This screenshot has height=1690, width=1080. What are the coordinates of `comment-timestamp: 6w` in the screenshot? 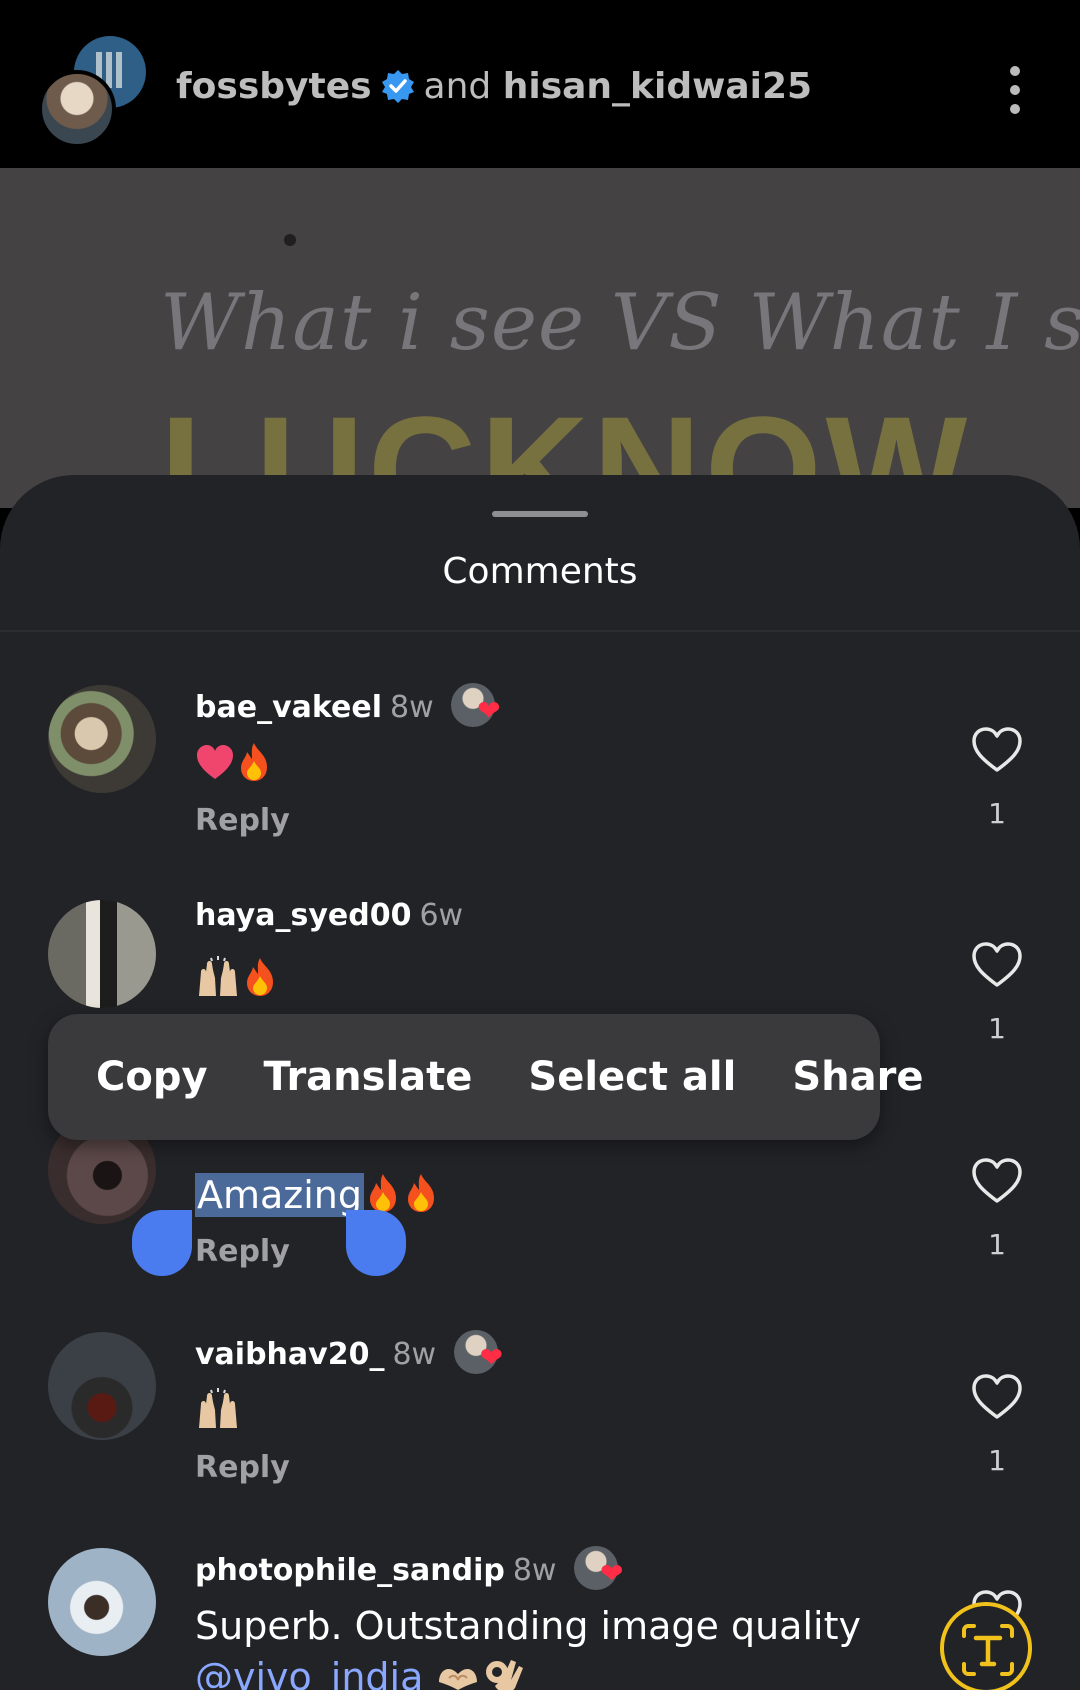 It's located at (441, 915).